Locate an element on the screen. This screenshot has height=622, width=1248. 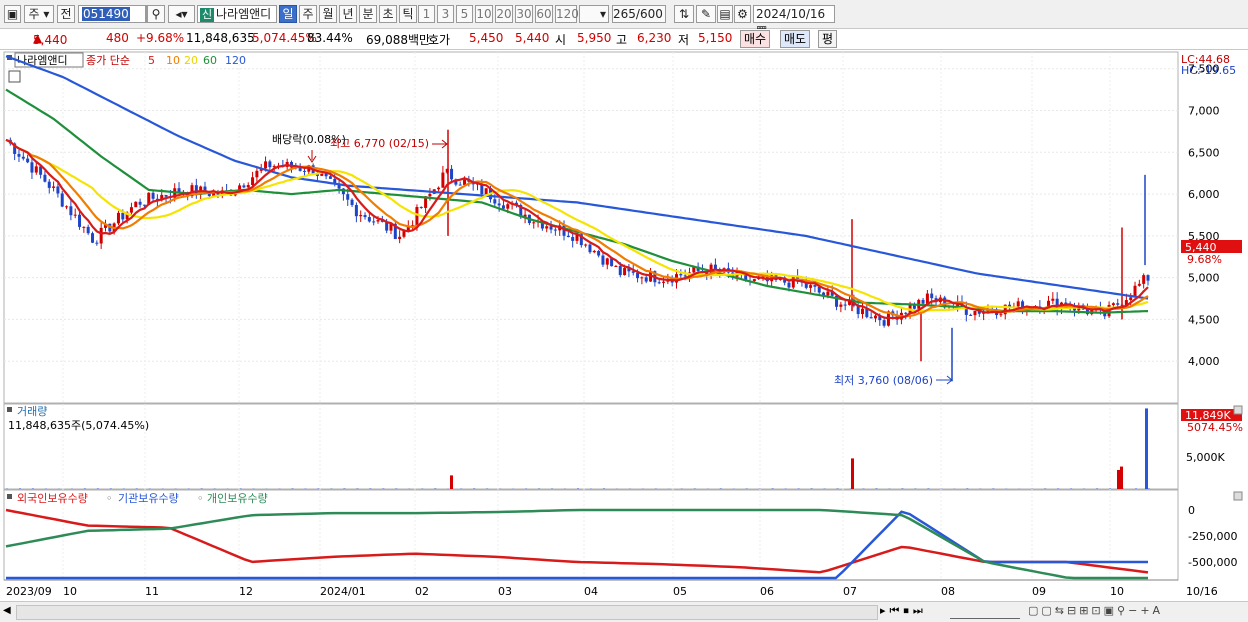
interval-btn-10: 10 is located at coordinates (484, 14).